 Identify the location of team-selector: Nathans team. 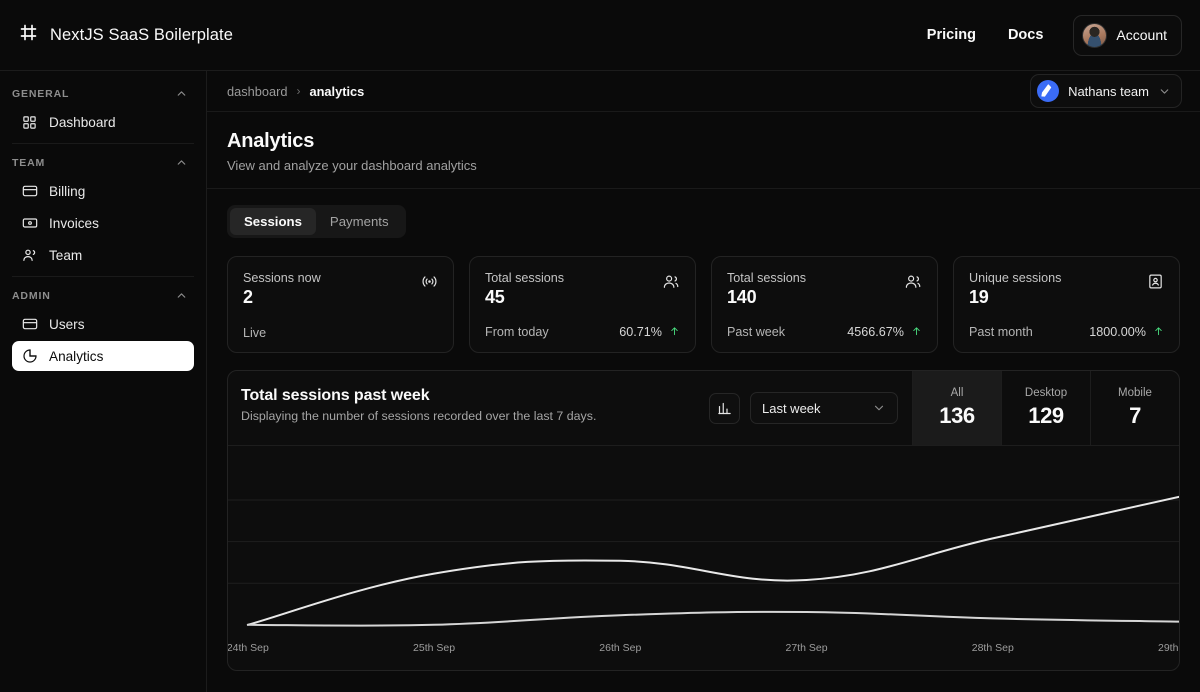
(1106, 91).